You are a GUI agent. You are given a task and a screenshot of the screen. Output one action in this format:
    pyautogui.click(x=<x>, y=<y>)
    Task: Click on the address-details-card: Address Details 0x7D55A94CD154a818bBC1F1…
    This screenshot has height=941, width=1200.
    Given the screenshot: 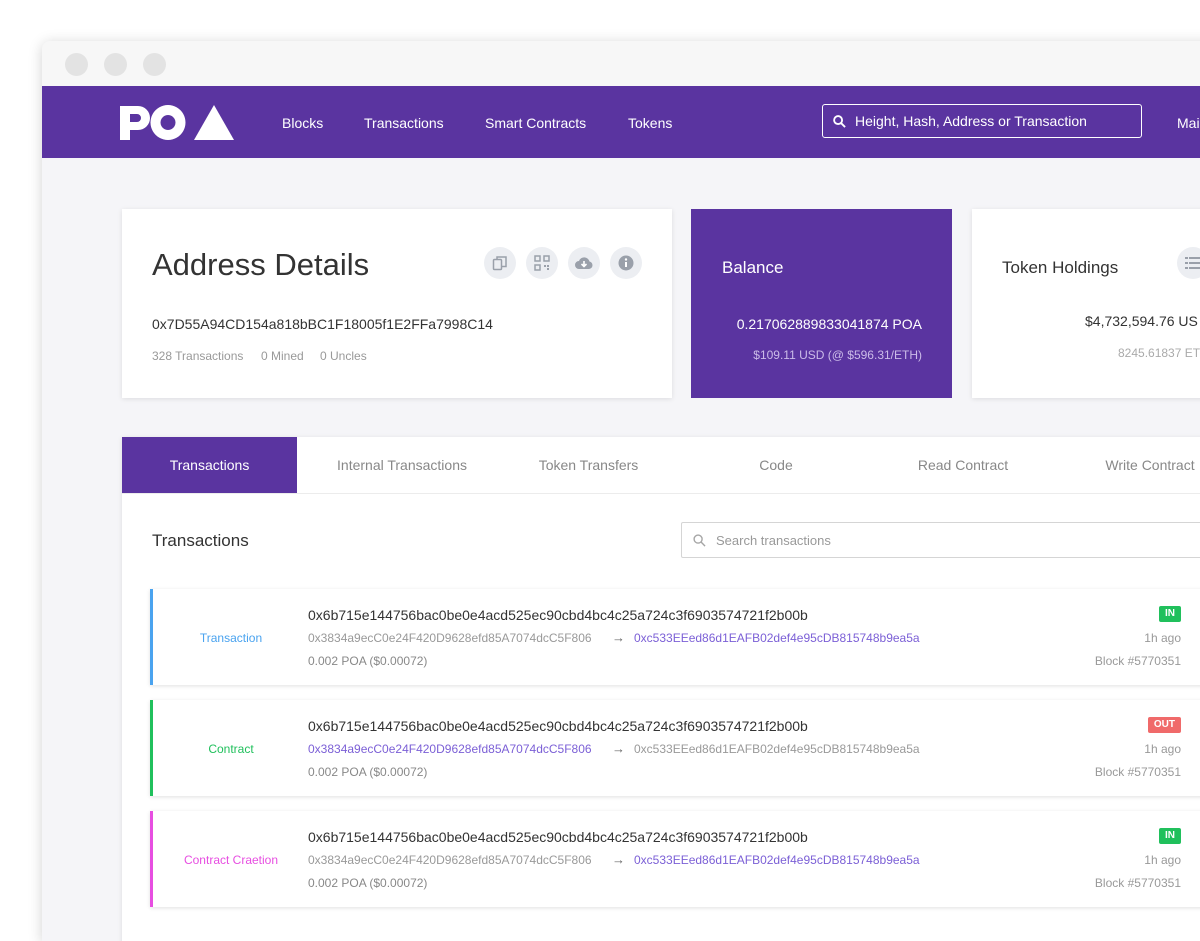 What is the action you would take?
    pyautogui.click(x=397, y=303)
    